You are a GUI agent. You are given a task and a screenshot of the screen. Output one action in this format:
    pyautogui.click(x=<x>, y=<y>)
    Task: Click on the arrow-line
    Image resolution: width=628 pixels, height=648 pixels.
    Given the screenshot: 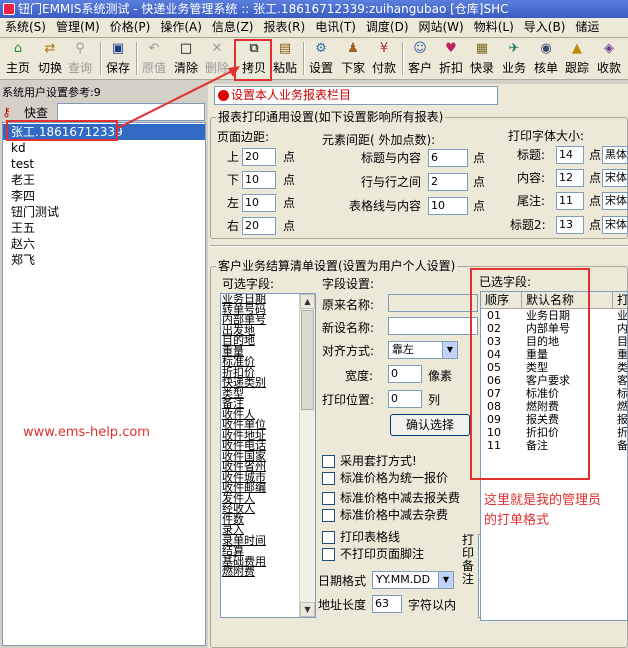 What is the action you would take?
    pyautogui.click(x=178, y=98)
    